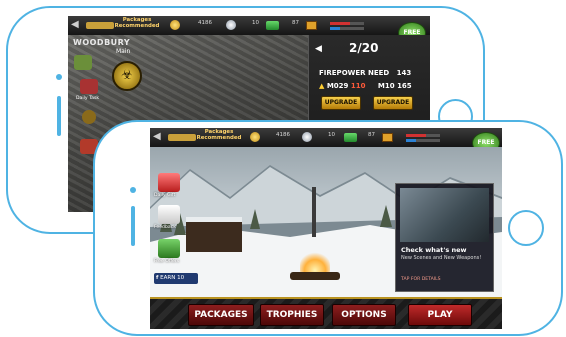 Image resolution: width=566 pixels, height=337 pixels. I want to click on cabin, so click(214, 234).